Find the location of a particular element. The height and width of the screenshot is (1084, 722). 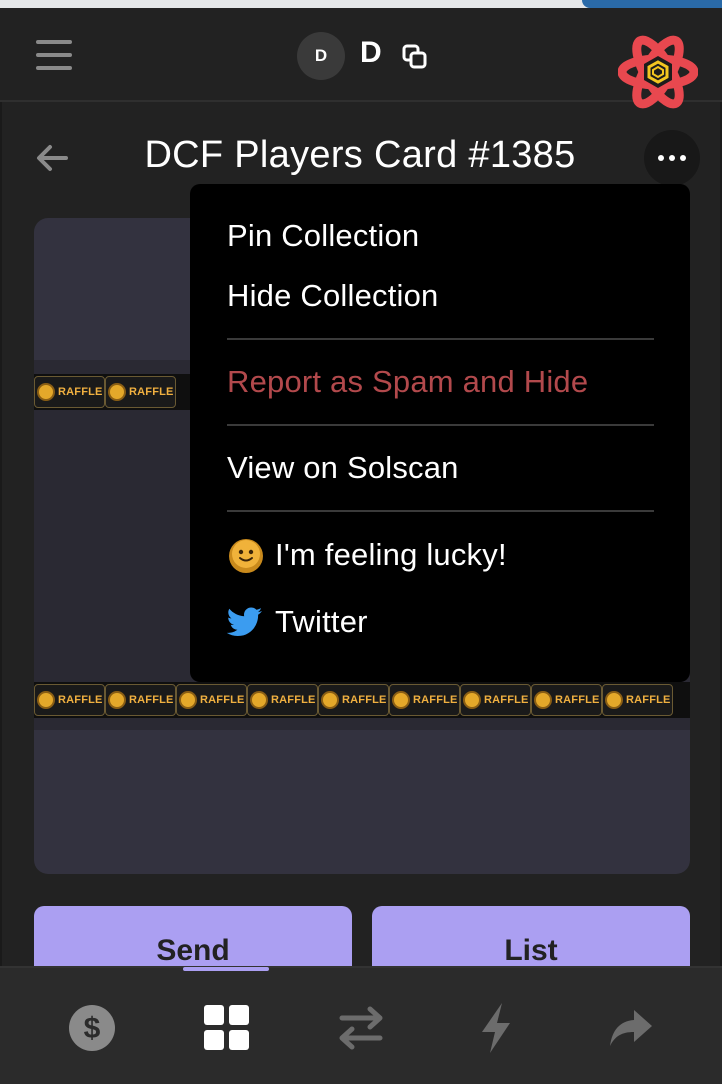

swap-icon is located at coordinates (361, 1028).